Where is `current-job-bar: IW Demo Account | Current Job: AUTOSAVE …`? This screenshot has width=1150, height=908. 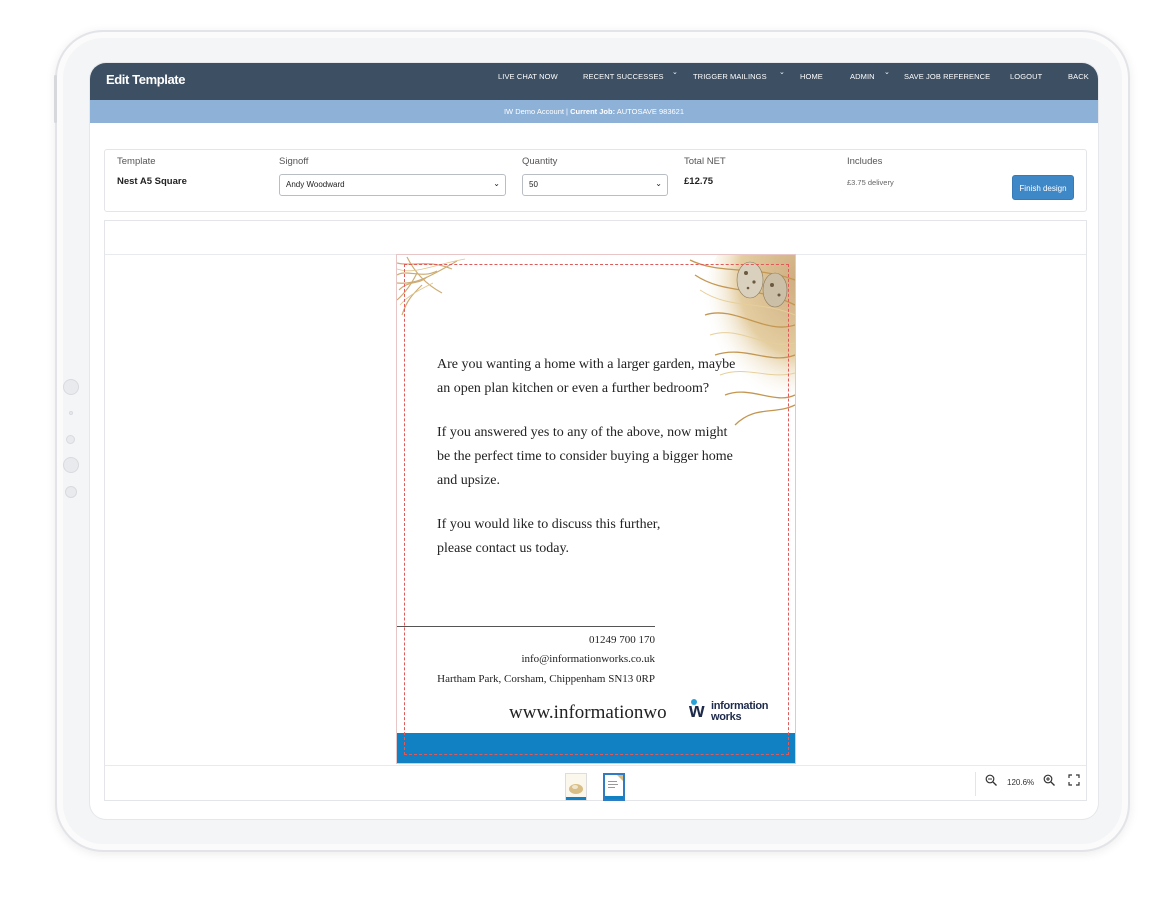
current-job-bar: IW Demo Account | Current Job: AUTOSAVE … is located at coordinates (594, 111).